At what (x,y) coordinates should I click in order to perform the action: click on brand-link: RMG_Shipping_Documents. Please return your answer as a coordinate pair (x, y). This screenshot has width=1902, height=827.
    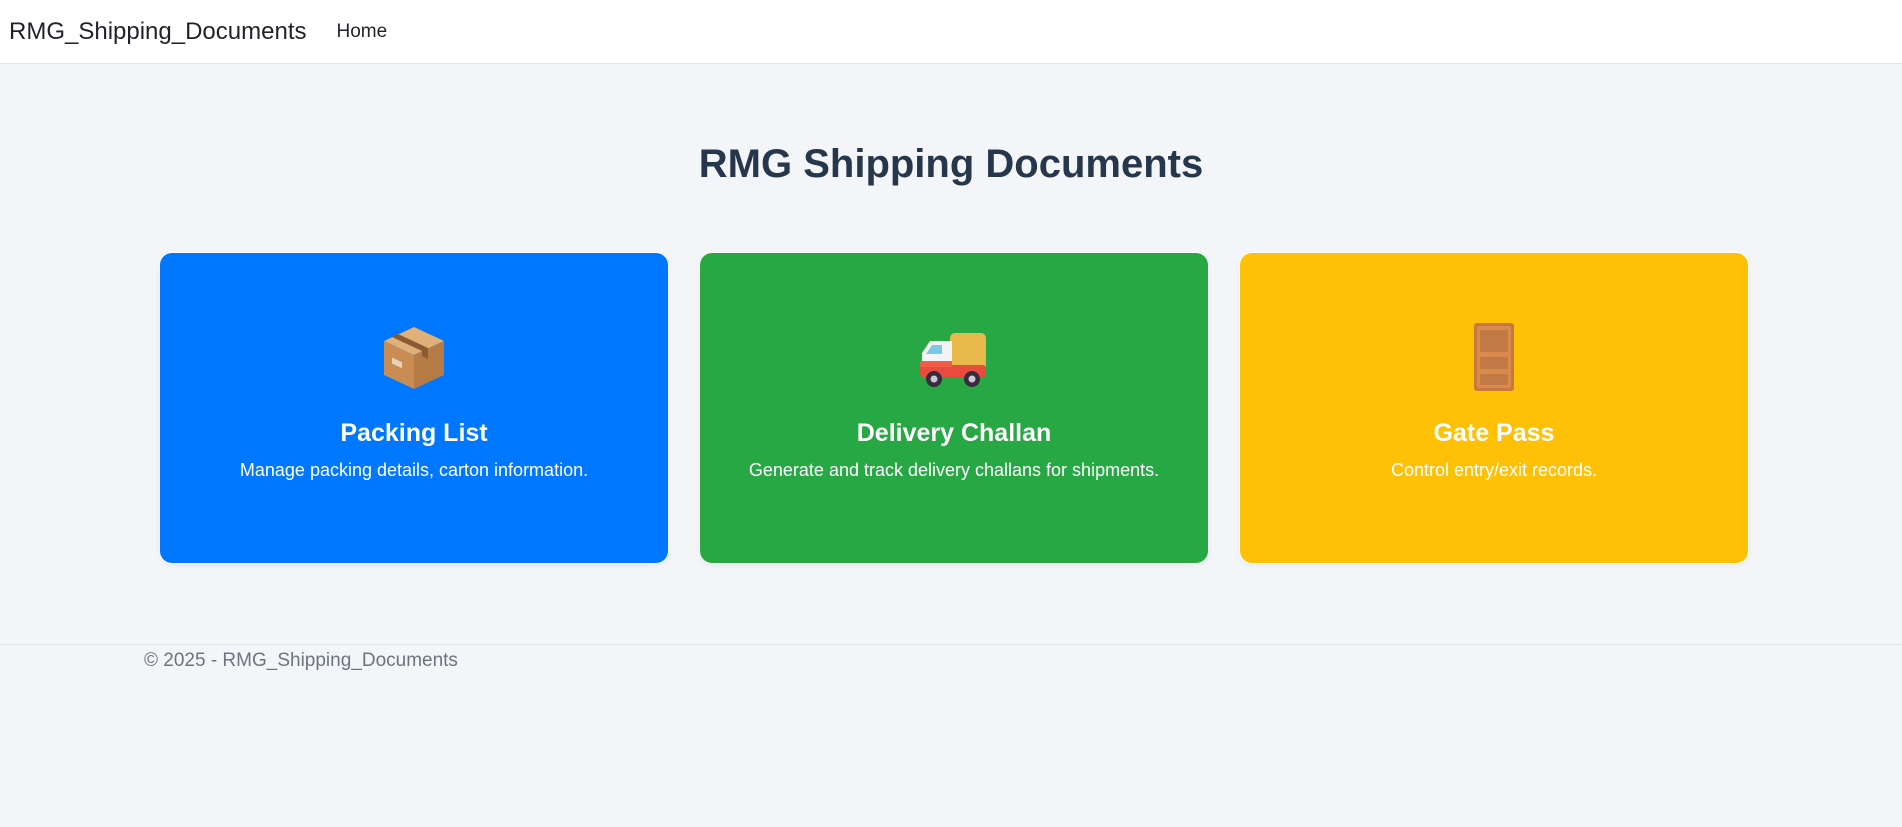
    Looking at the image, I should click on (157, 32).